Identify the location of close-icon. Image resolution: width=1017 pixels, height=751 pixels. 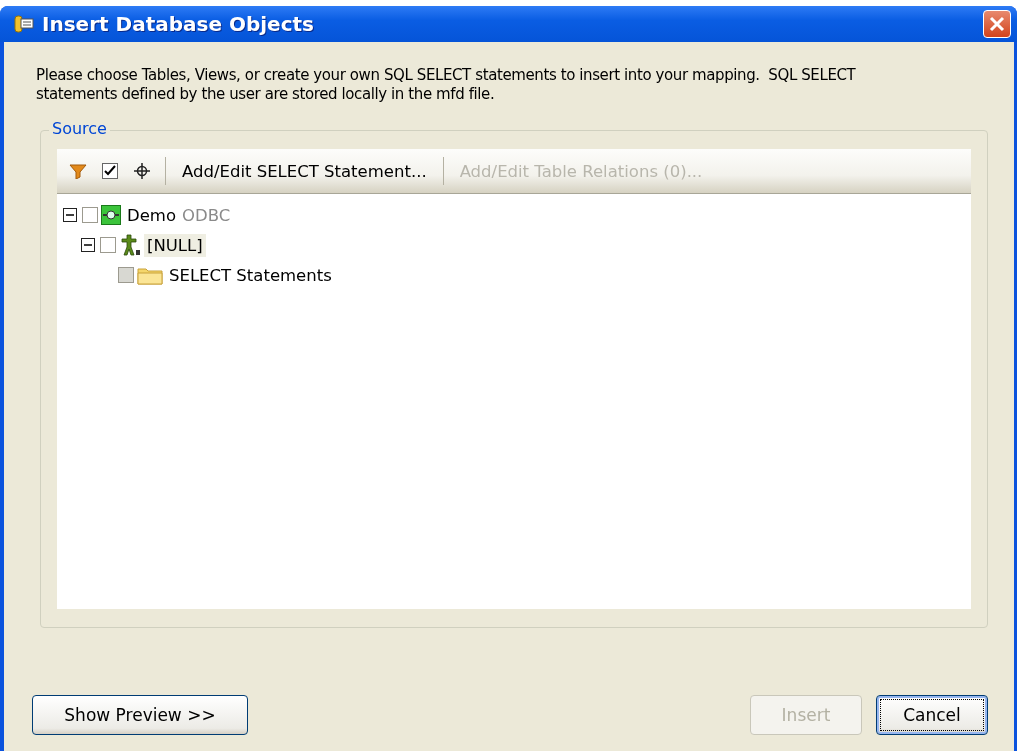
(997, 24).